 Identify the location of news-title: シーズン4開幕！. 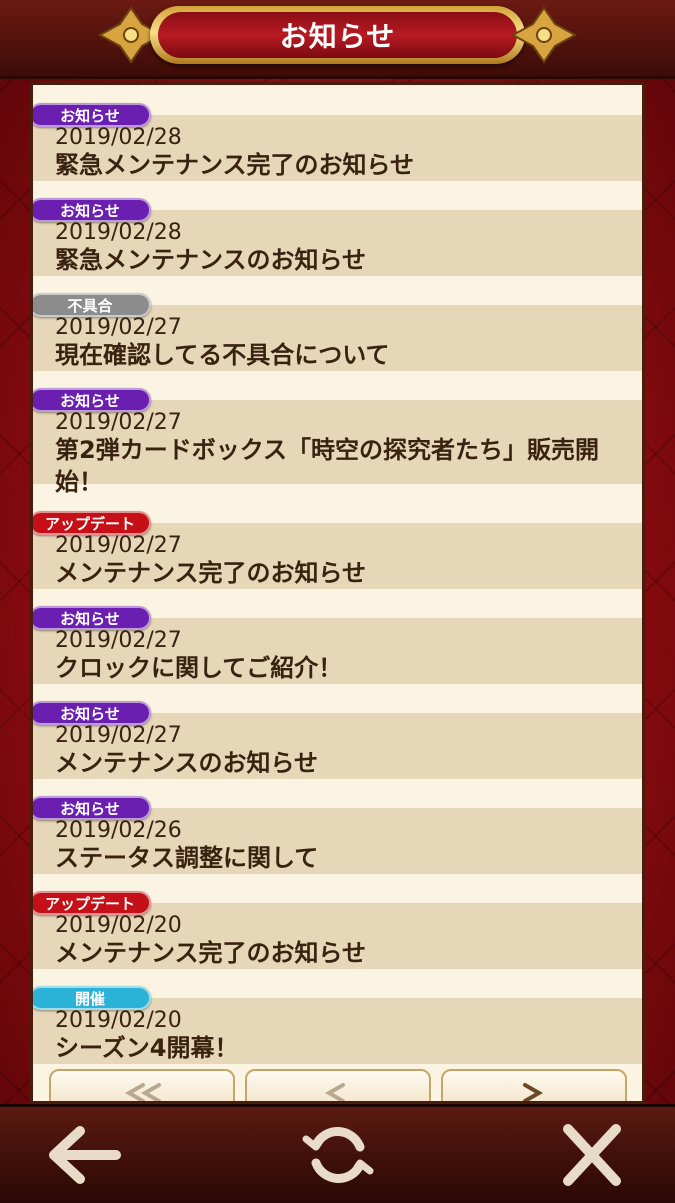
(147, 1048).